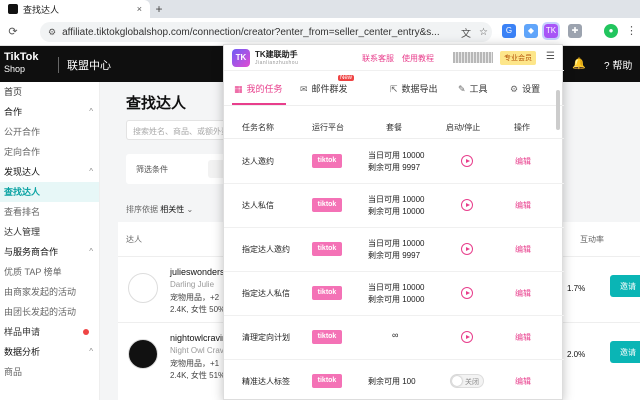 This screenshot has height=400, width=640. What do you see at coordinates (49, 112) in the screenshot?
I see `sidebar-item: 合作 ^` at bounding box center [49, 112].